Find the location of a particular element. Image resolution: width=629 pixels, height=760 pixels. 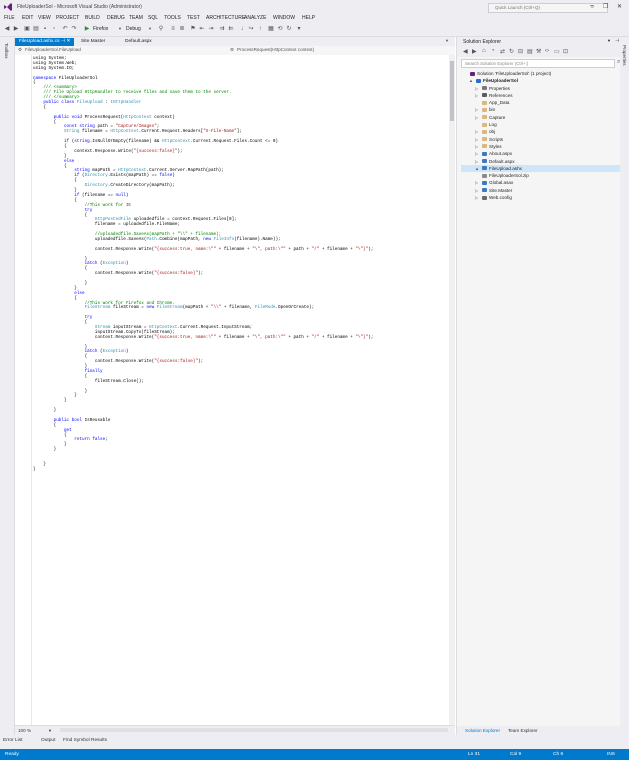

tree-item: ▷ bin is located at coordinates (541, 109).